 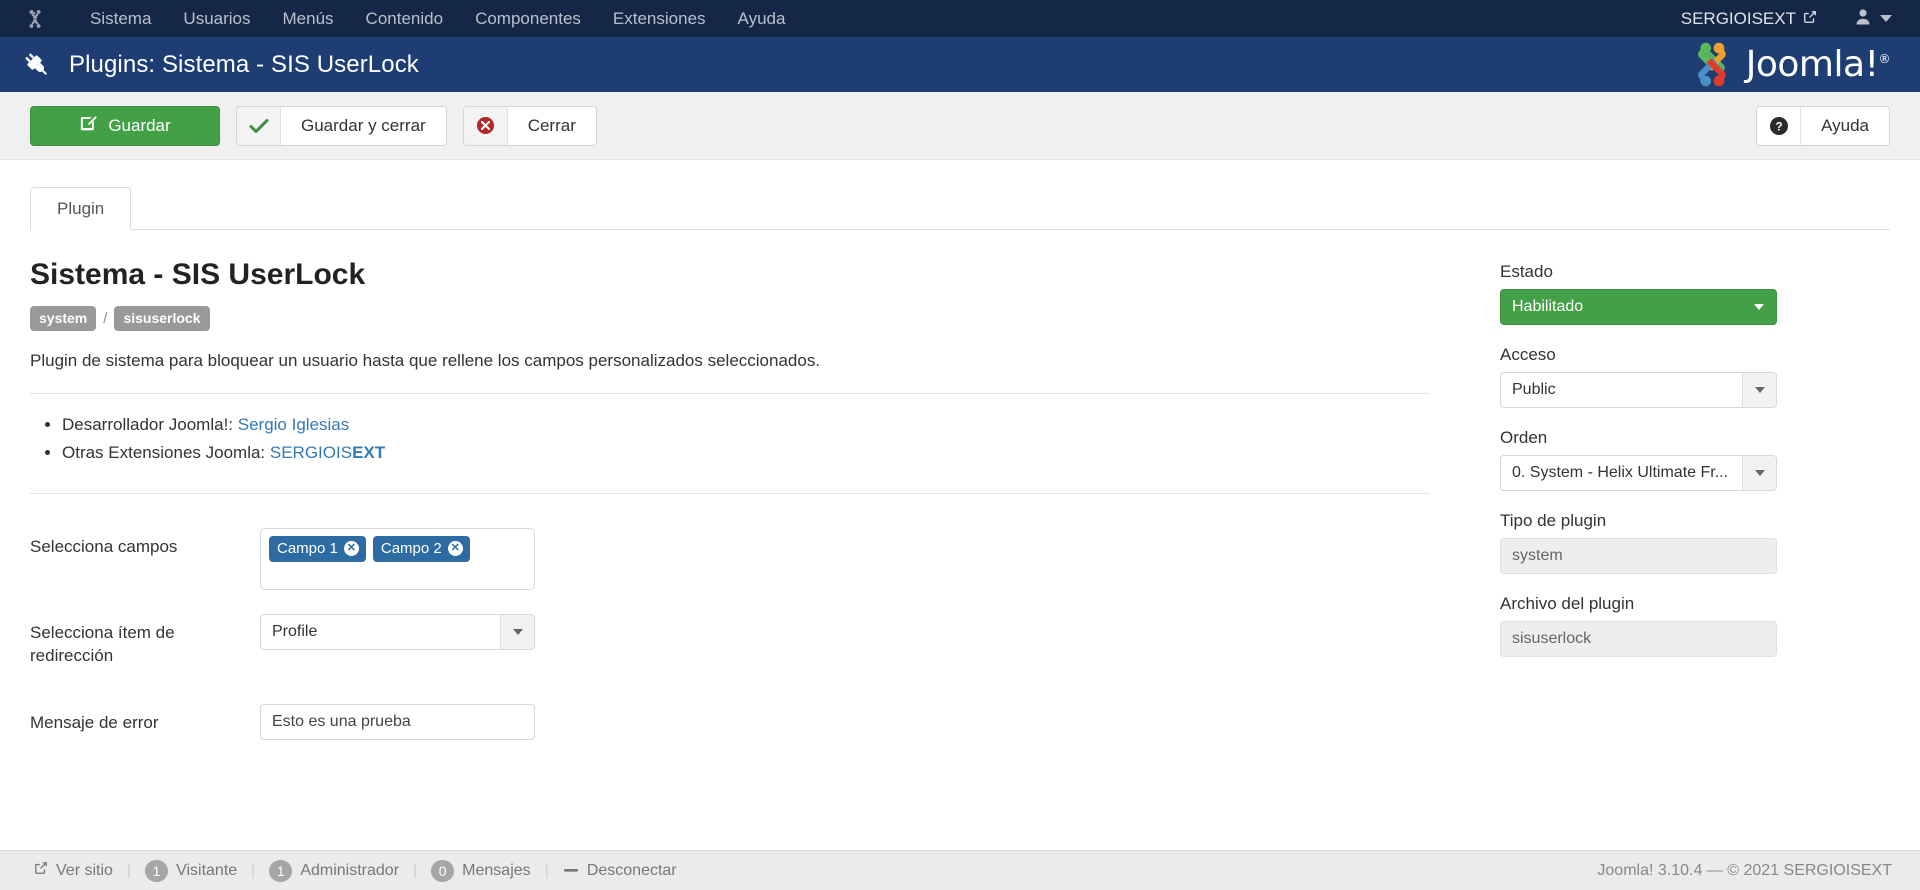 I want to click on nav-item-menus: Menús, so click(x=308, y=18).